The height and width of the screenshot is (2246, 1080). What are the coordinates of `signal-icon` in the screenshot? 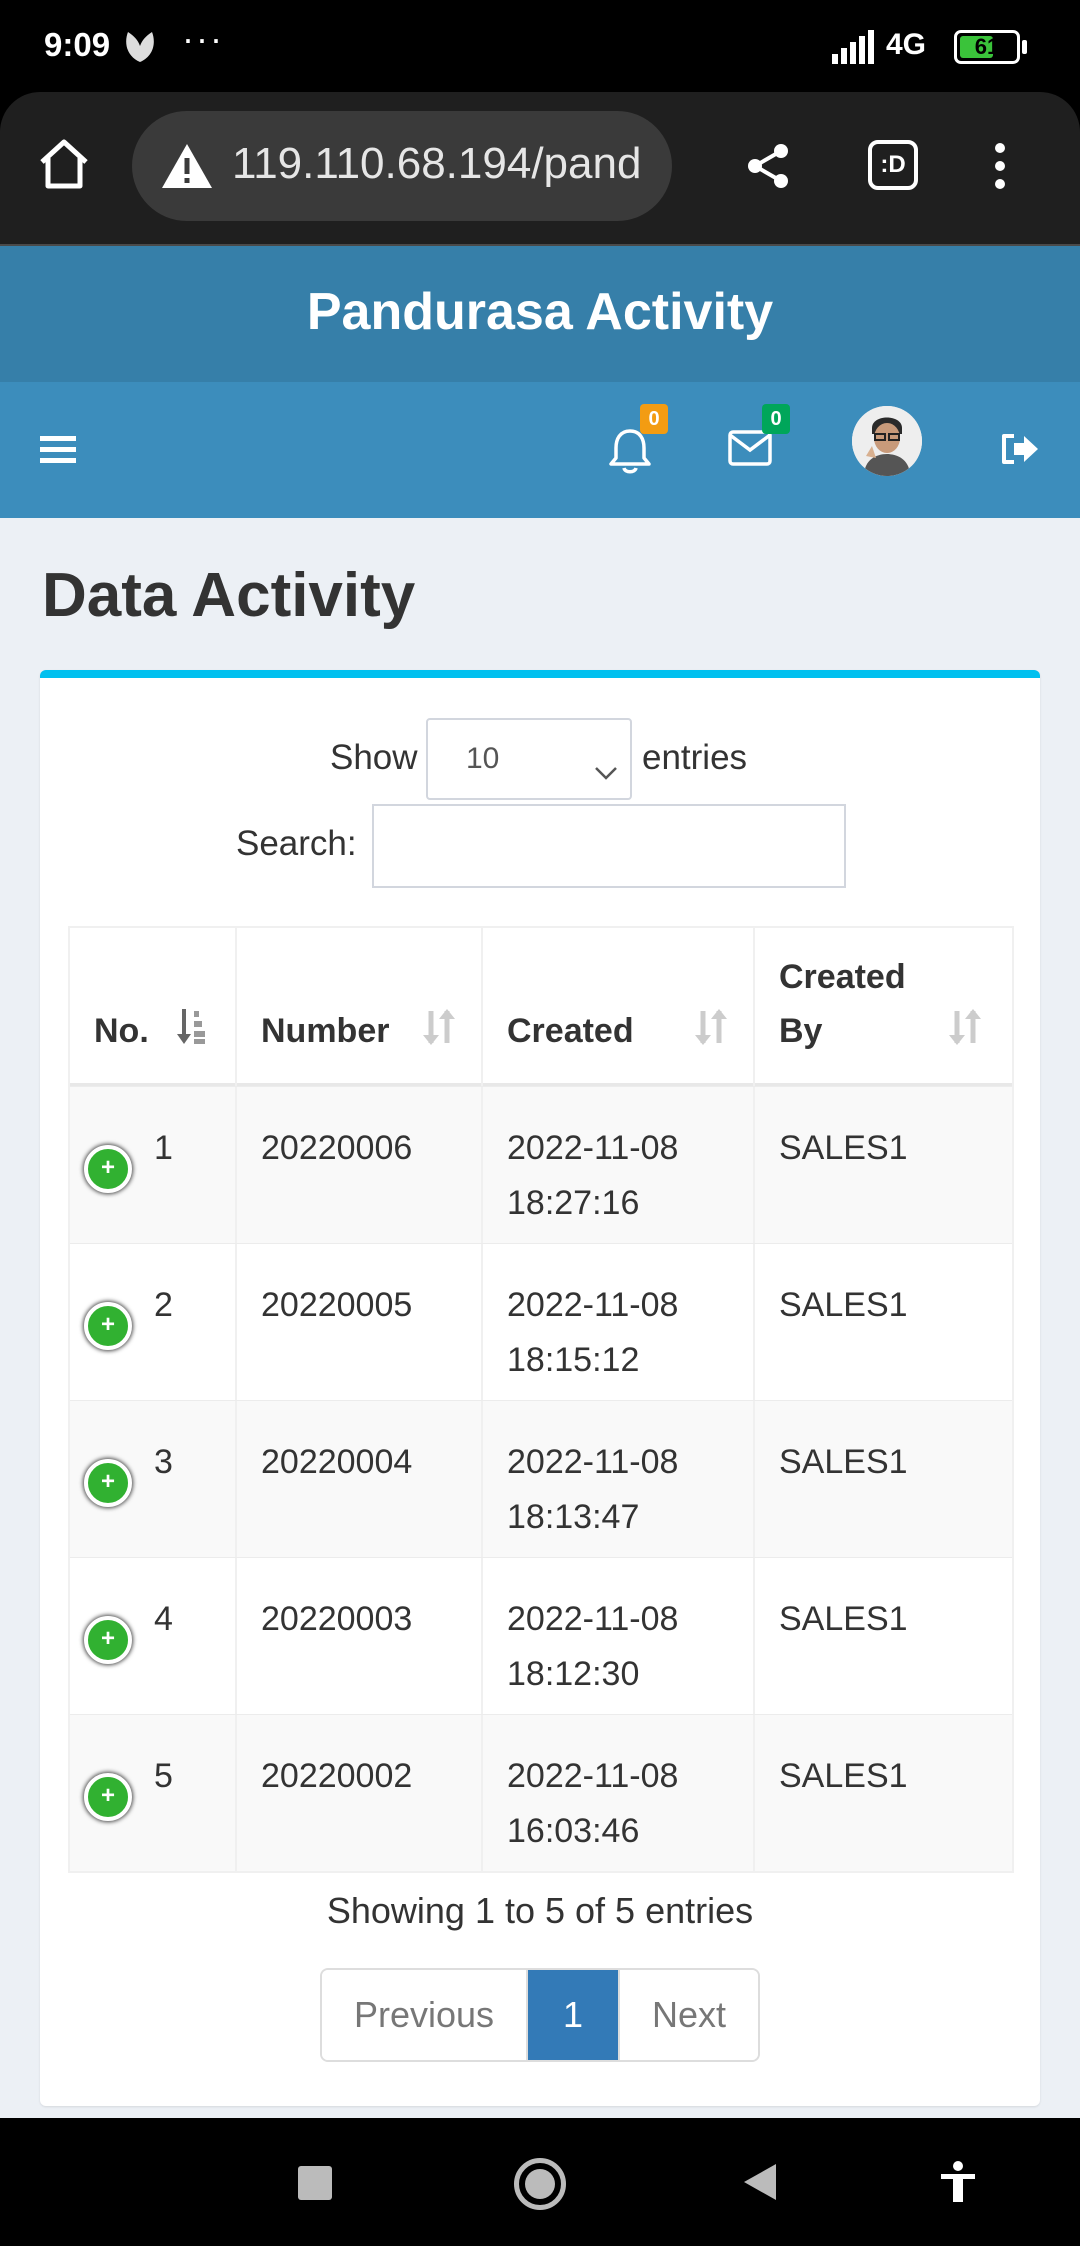 It's located at (854, 49).